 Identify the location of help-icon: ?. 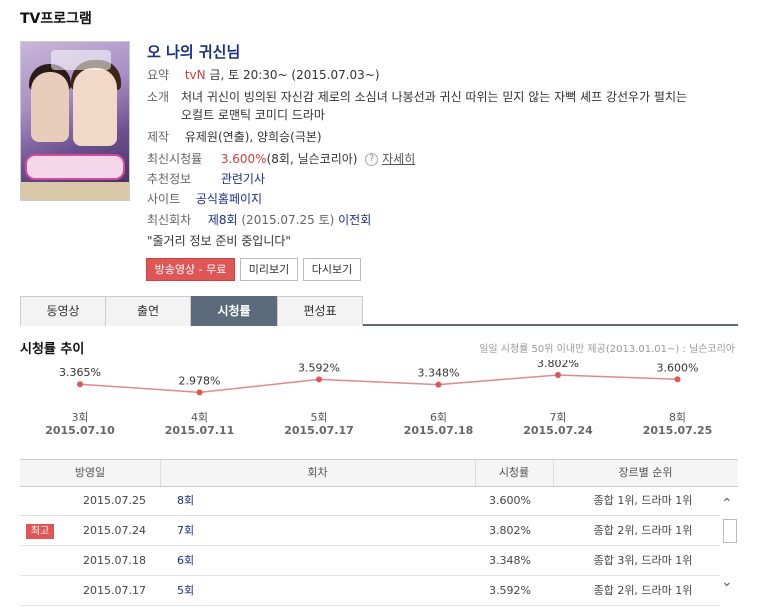
(372, 159).